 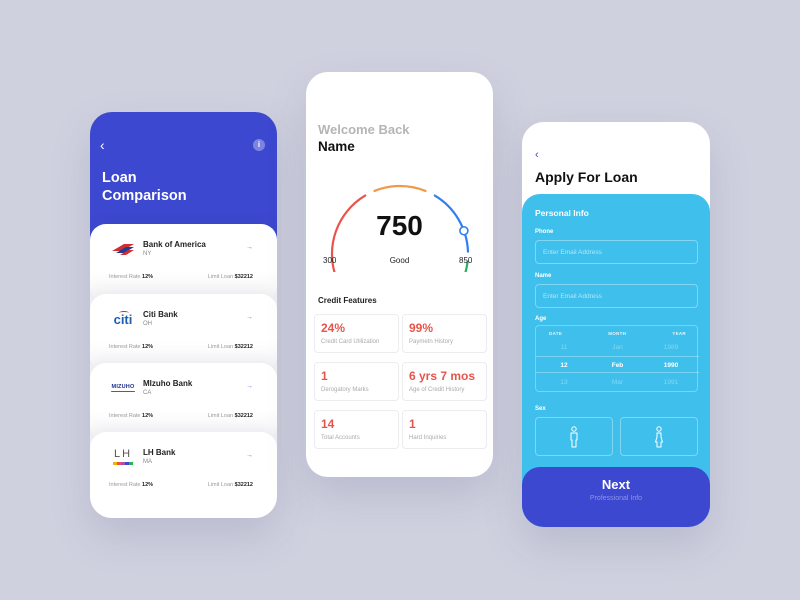 What do you see at coordinates (564, 347) in the screenshot?
I see `picker-date: 11` at bounding box center [564, 347].